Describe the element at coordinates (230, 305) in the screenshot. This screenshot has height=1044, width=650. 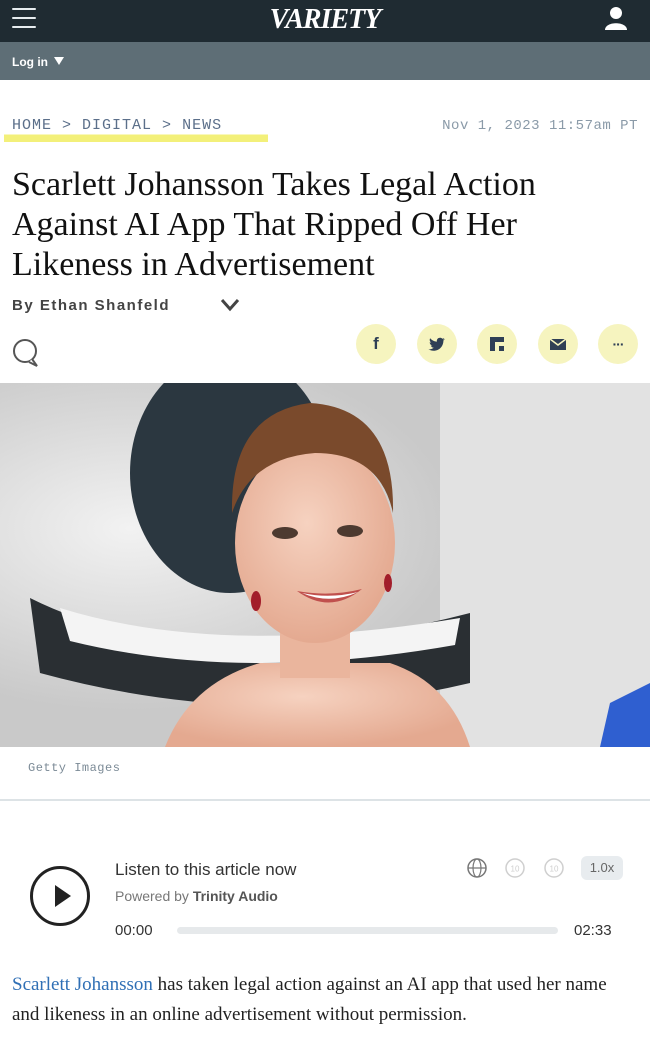
I see `chevron-down-icon` at that location.